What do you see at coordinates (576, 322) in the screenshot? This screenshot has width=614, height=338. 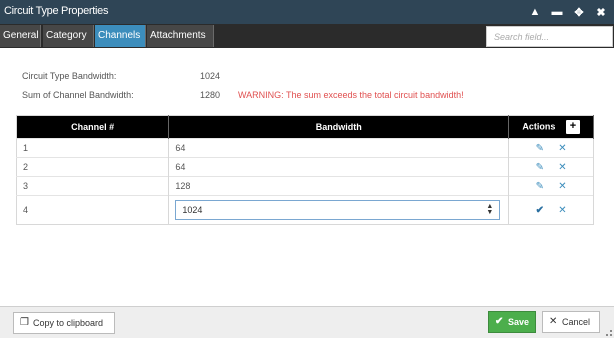 I see `cancel-label: Cancel` at bounding box center [576, 322].